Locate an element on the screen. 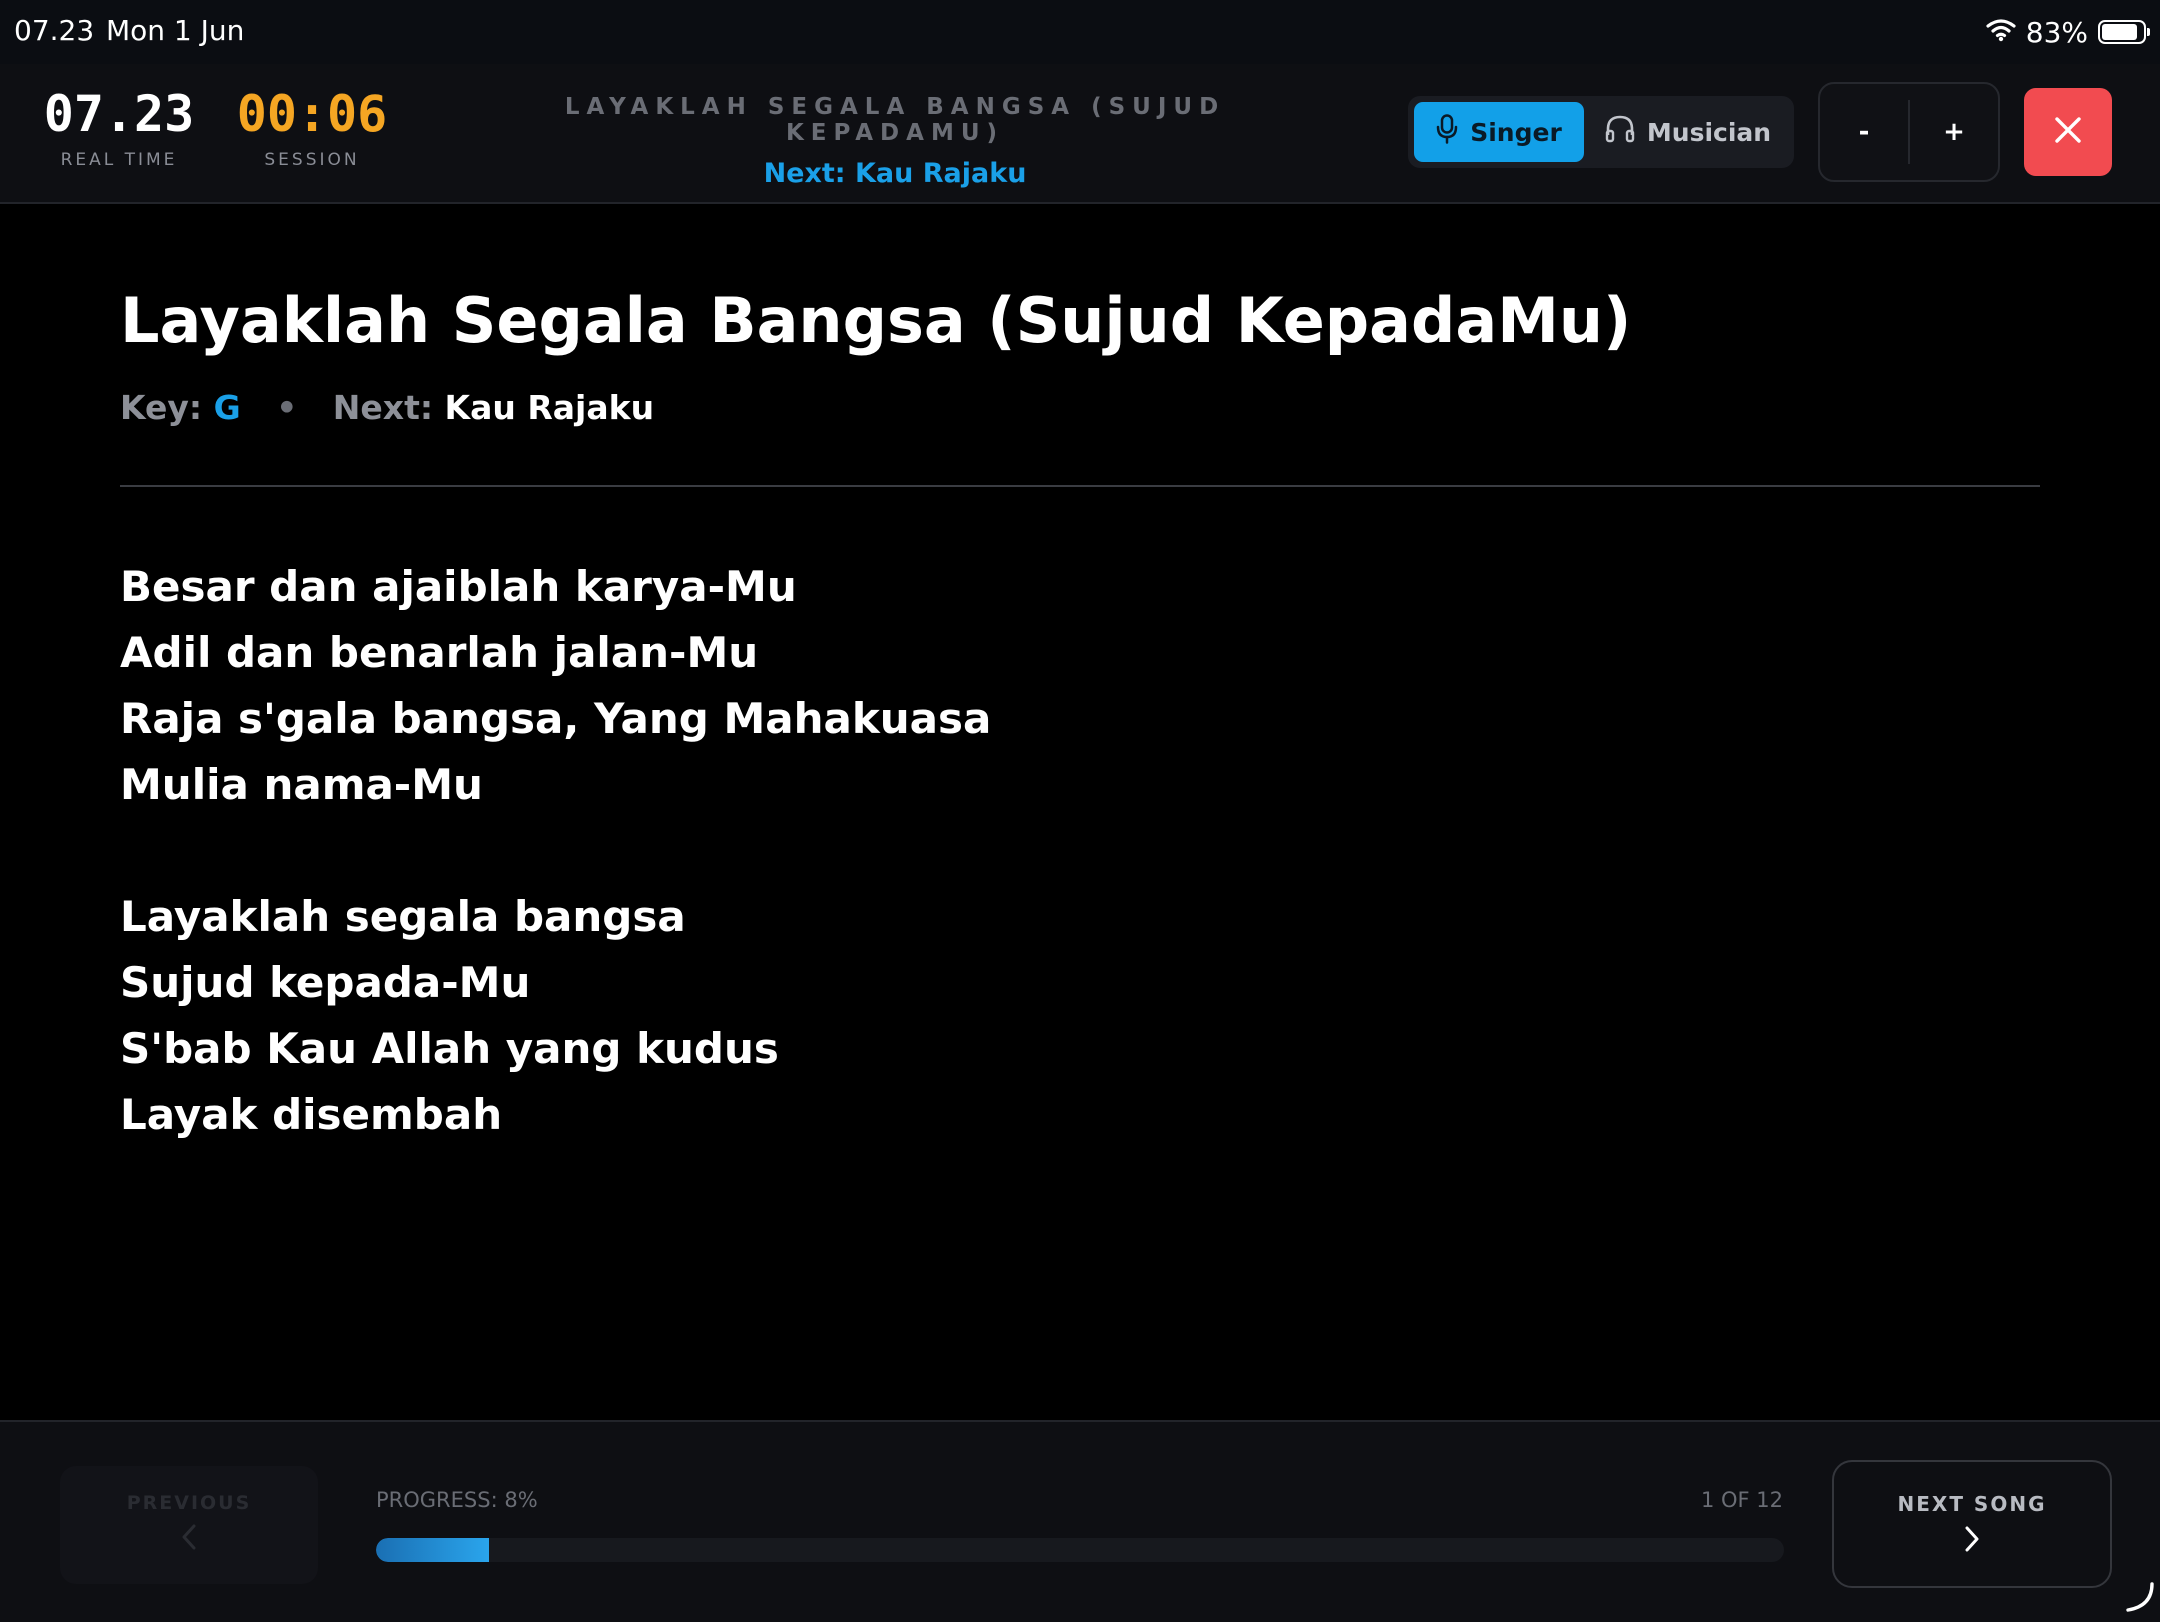 This screenshot has width=2160, height=1622. headphones-icon is located at coordinates (1620, 132).